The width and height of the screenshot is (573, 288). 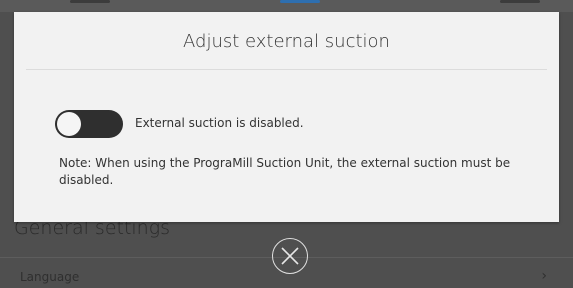 What do you see at coordinates (286, 69) in the screenshot?
I see `dialog-divider` at bounding box center [286, 69].